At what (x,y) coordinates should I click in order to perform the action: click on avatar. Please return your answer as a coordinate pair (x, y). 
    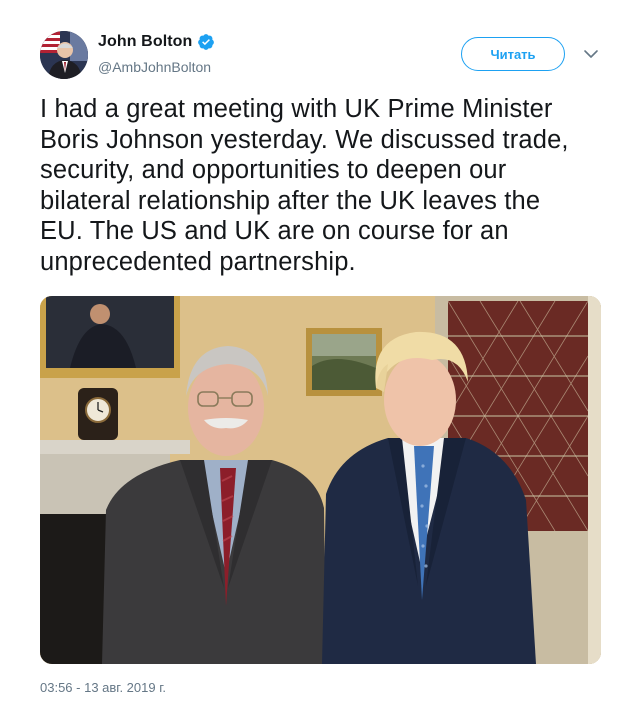
    Looking at the image, I should click on (64, 55).